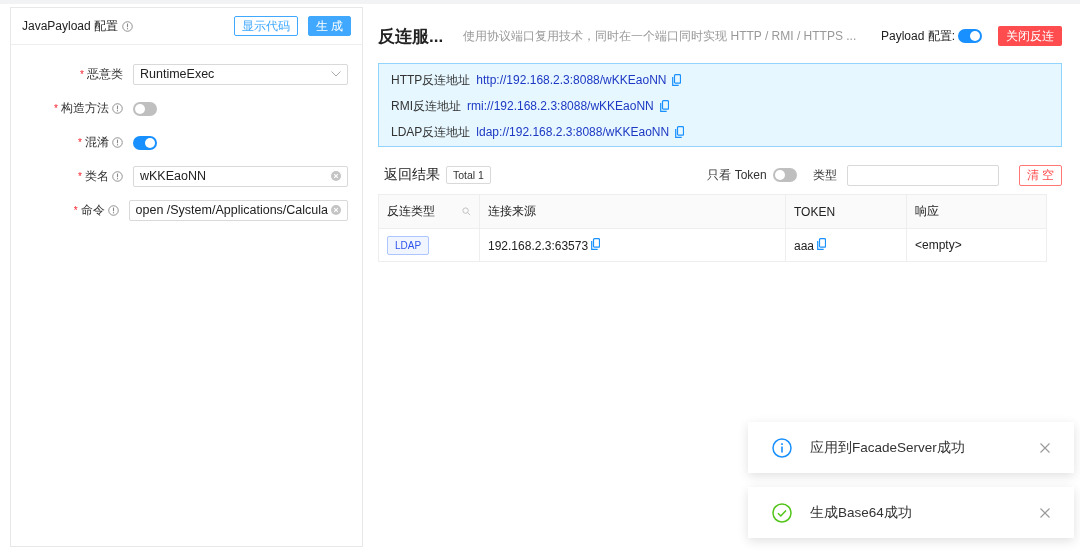  I want to click on notification-message: 生成Base64成功, so click(861, 512).